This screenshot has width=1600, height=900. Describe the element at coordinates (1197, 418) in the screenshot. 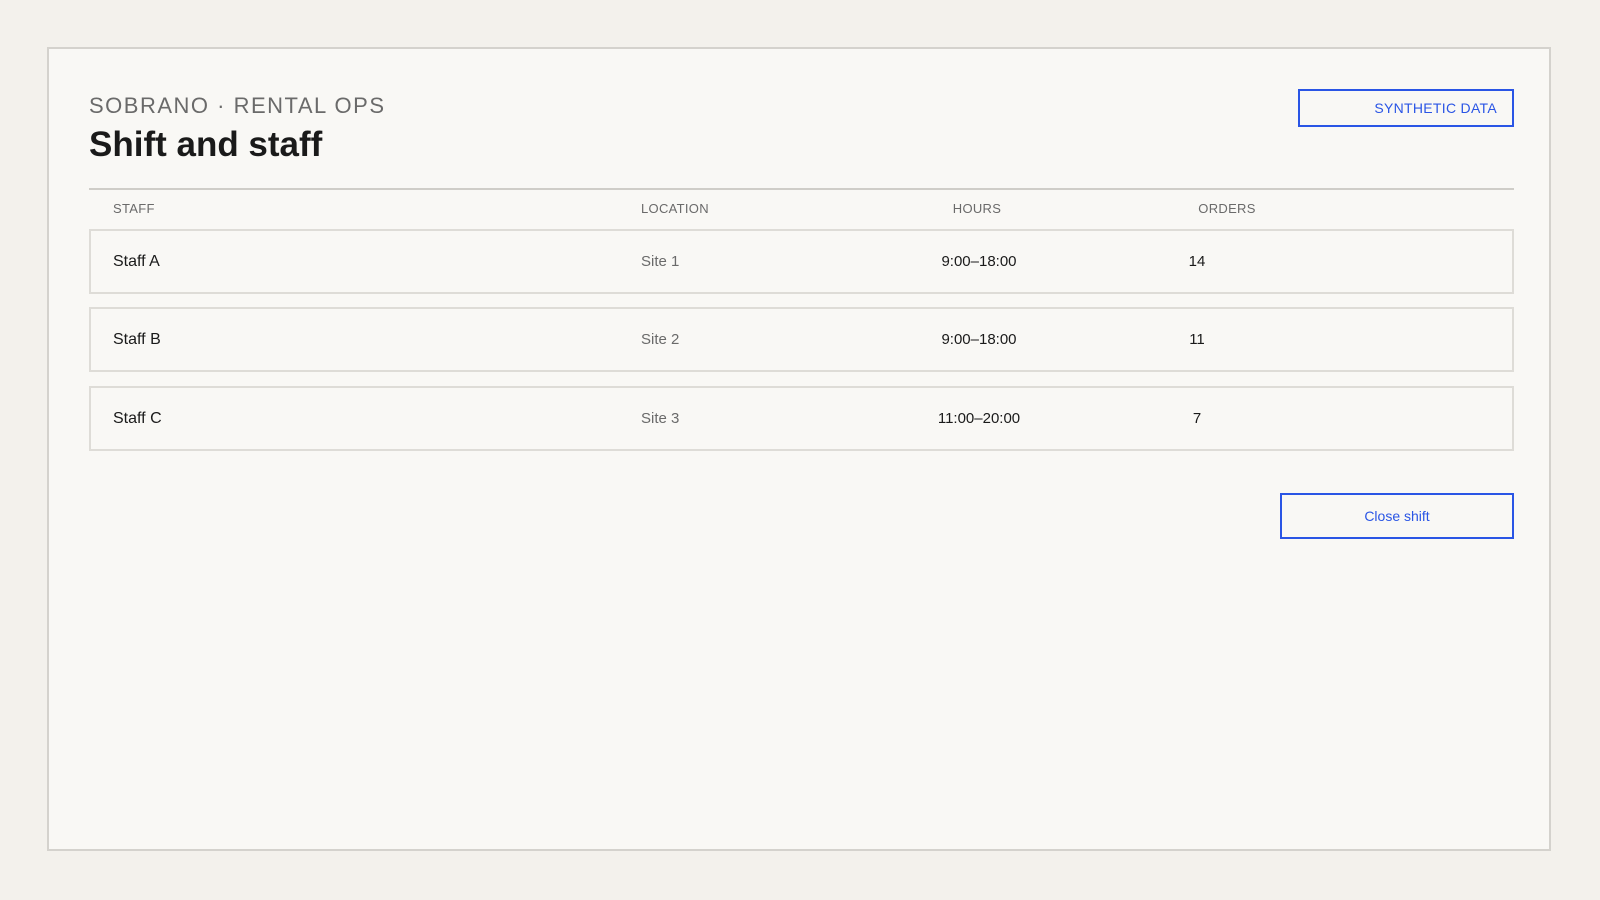

I see `staff-orders: 7` at that location.